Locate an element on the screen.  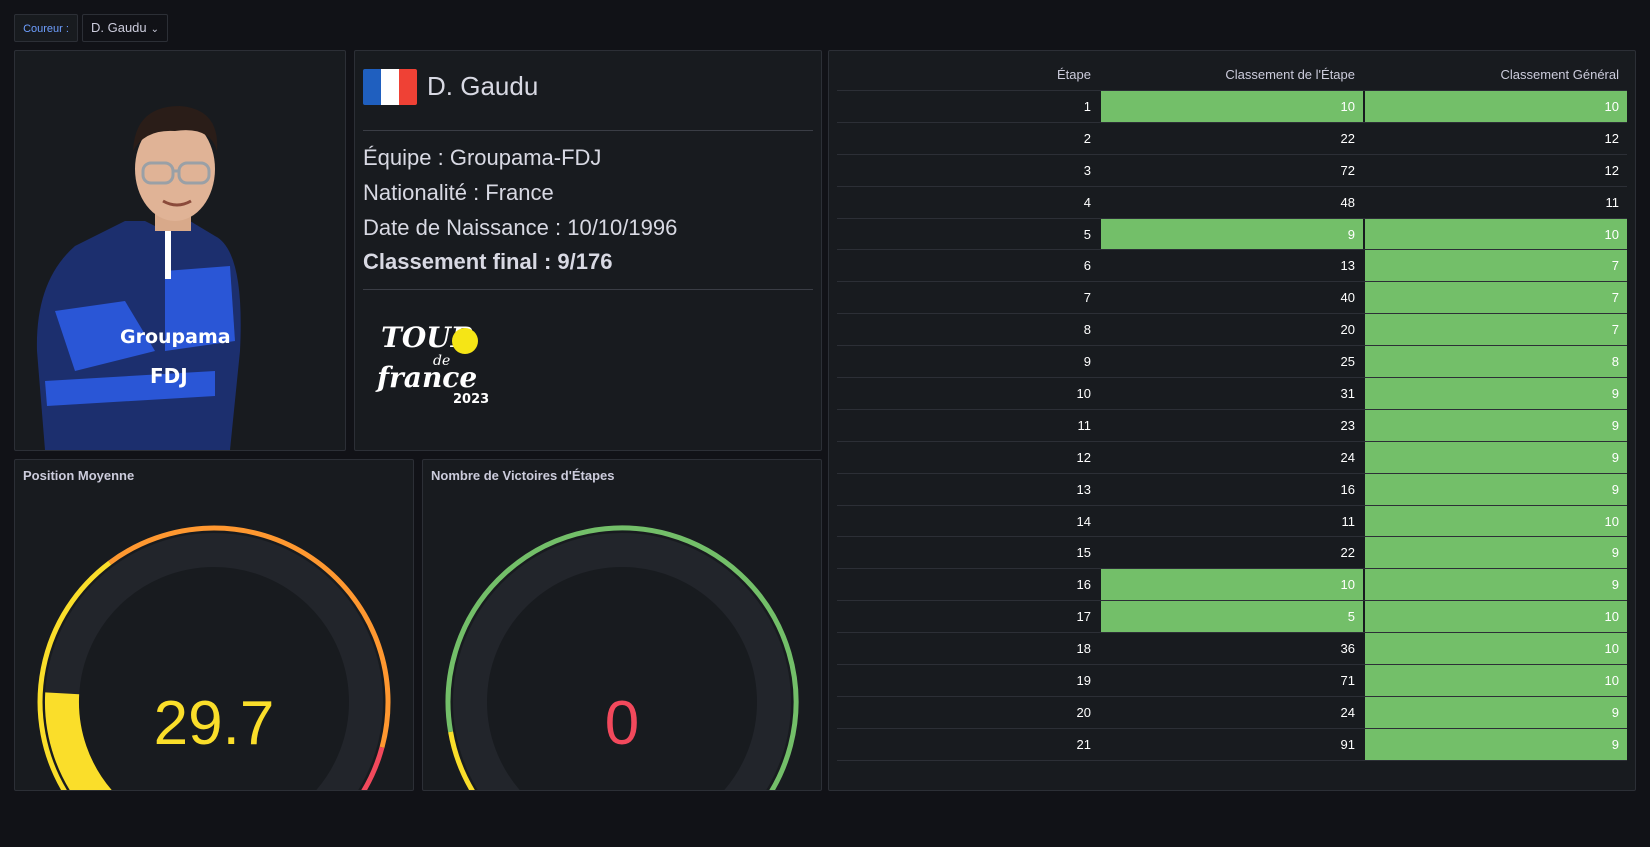
gauge-panel-average-position: Position Moyenne 29.7 is located at coordinates (214, 625).